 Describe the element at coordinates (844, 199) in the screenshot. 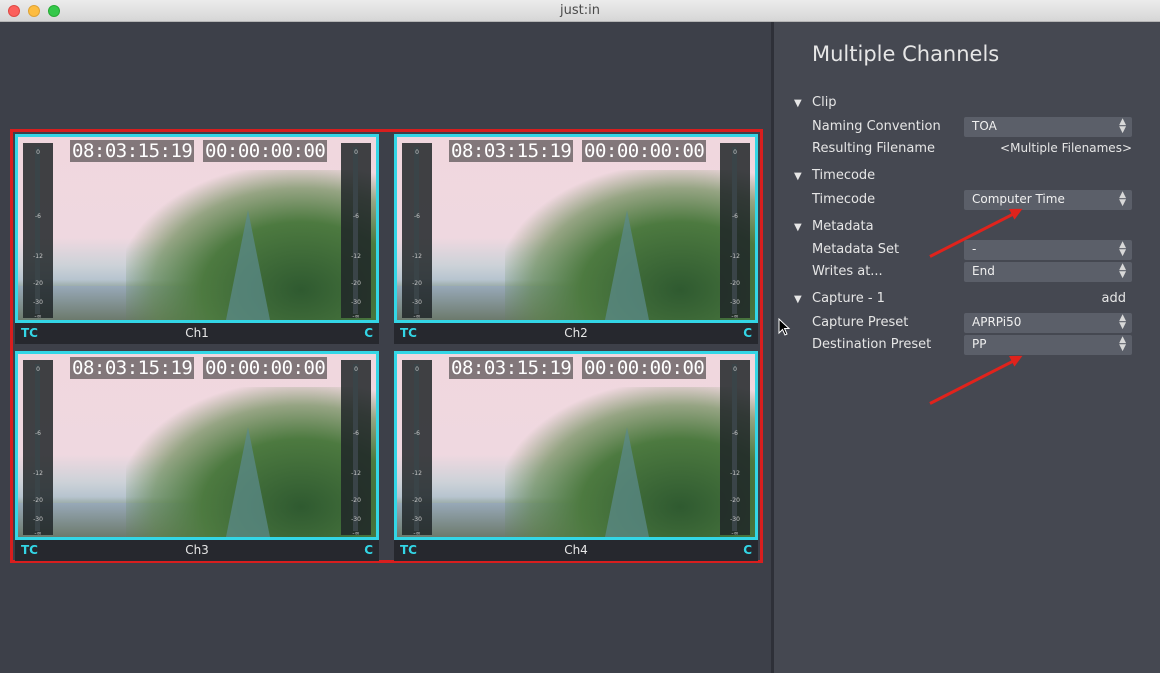

I see `timecode-label: Timecode` at that location.